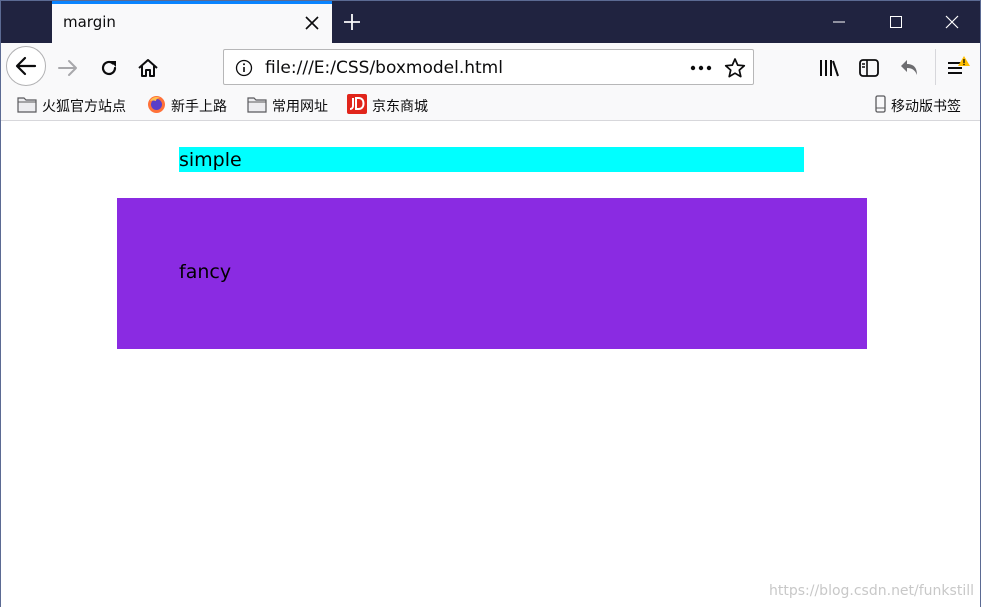 This screenshot has width=981, height=607. Describe the element at coordinates (491, 159) in the screenshot. I see `simple-box: simple` at that location.